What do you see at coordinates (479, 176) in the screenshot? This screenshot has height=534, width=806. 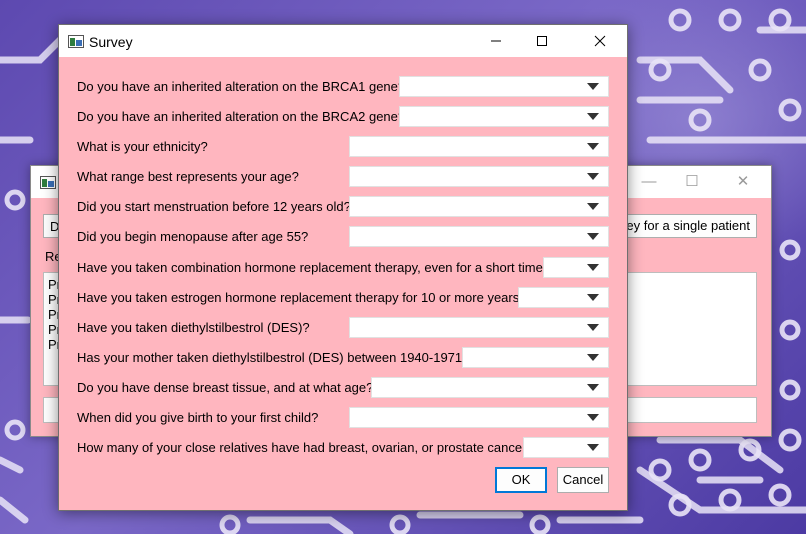 I see `age-range-dropdown` at bounding box center [479, 176].